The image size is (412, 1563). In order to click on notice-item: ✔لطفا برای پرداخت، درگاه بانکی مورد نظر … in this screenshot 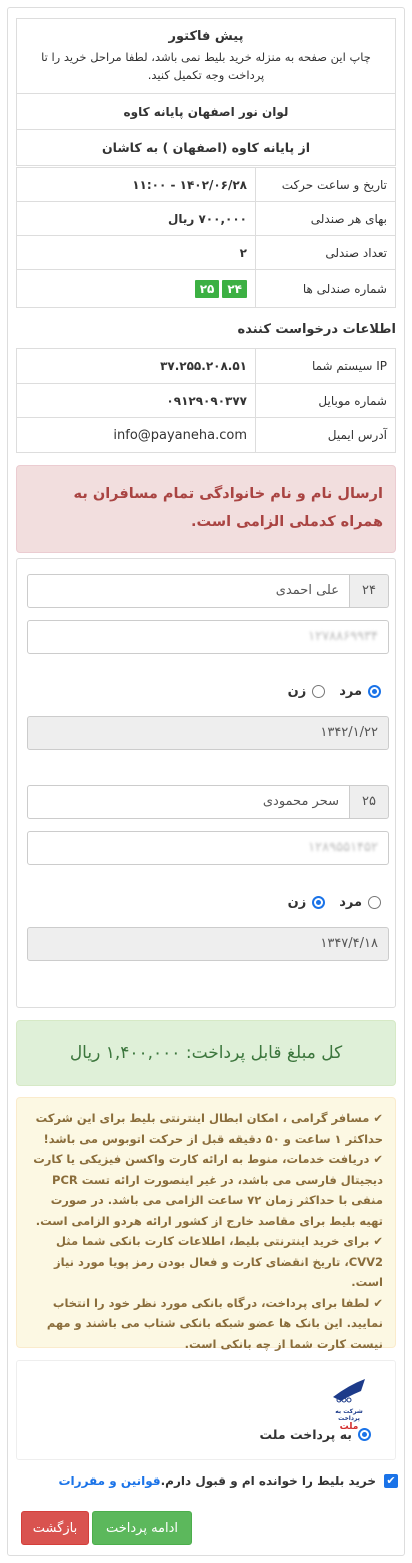, I will do `click(214, 1323)`.